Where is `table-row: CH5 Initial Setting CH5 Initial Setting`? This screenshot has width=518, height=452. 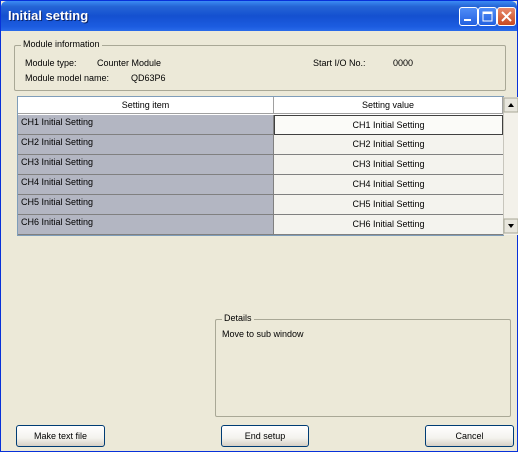 table-row: CH5 Initial Setting CH5 Initial Setting is located at coordinates (260, 205).